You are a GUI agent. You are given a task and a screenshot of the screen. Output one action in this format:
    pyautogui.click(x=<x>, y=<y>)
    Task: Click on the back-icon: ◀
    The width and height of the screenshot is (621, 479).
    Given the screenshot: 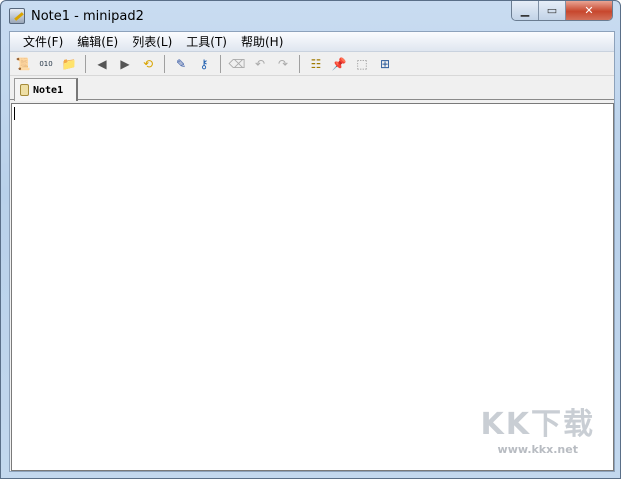 What is the action you would take?
    pyautogui.click(x=102, y=64)
    